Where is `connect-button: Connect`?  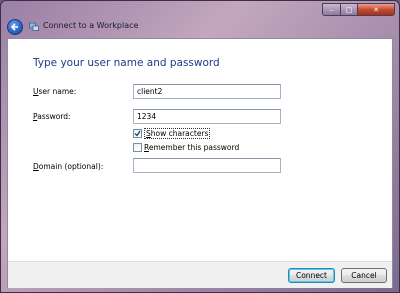
connect-button: Connect is located at coordinates (311, 275).